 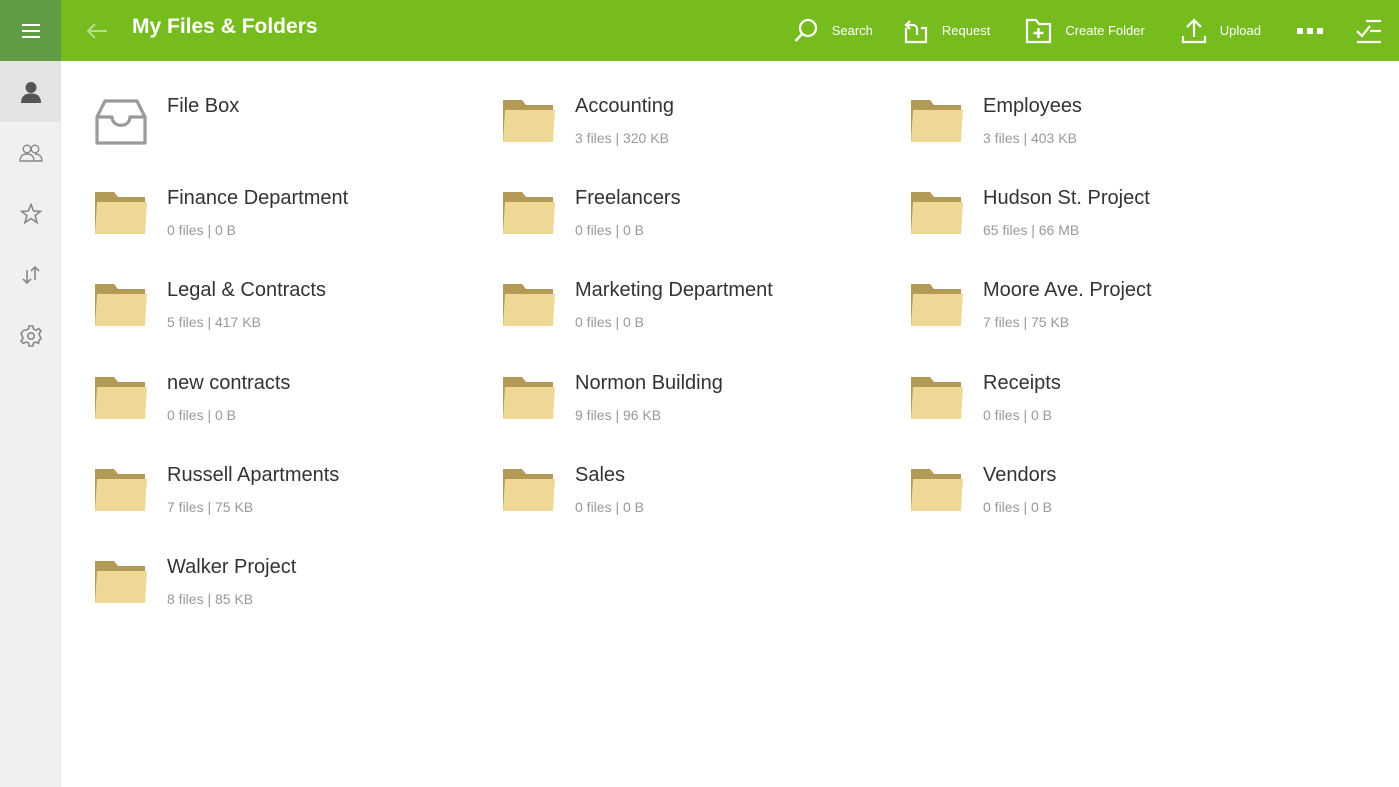 I want to click on item-name: Finance Department, so click(x=258, y=198).